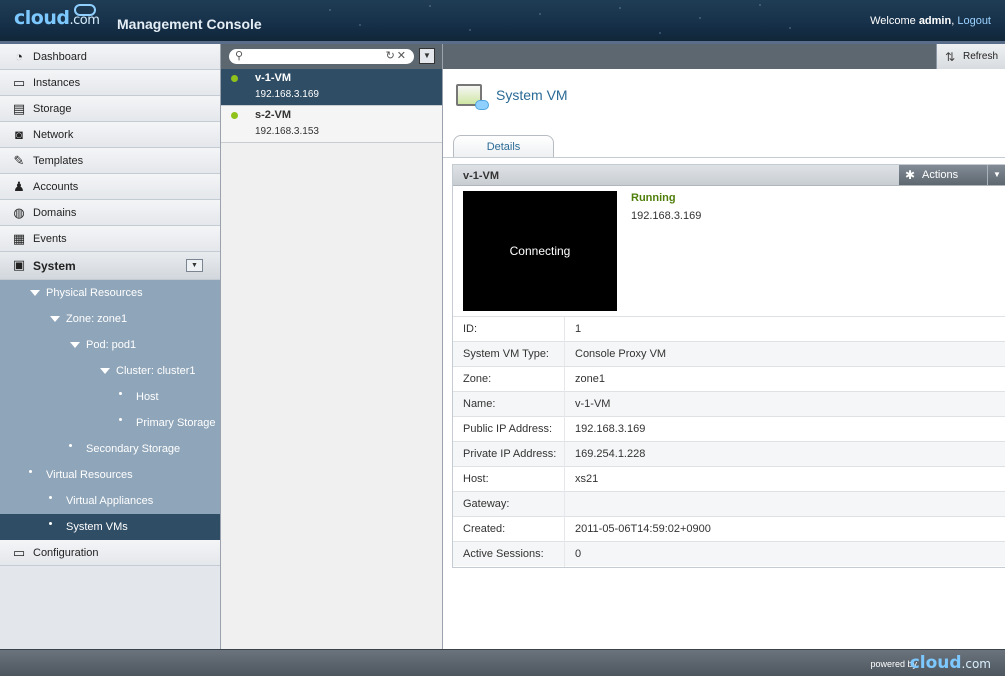 Image resolution: width=1005 pixels, height=676 pixels. I want to click on username: admin, so click(935, 21).